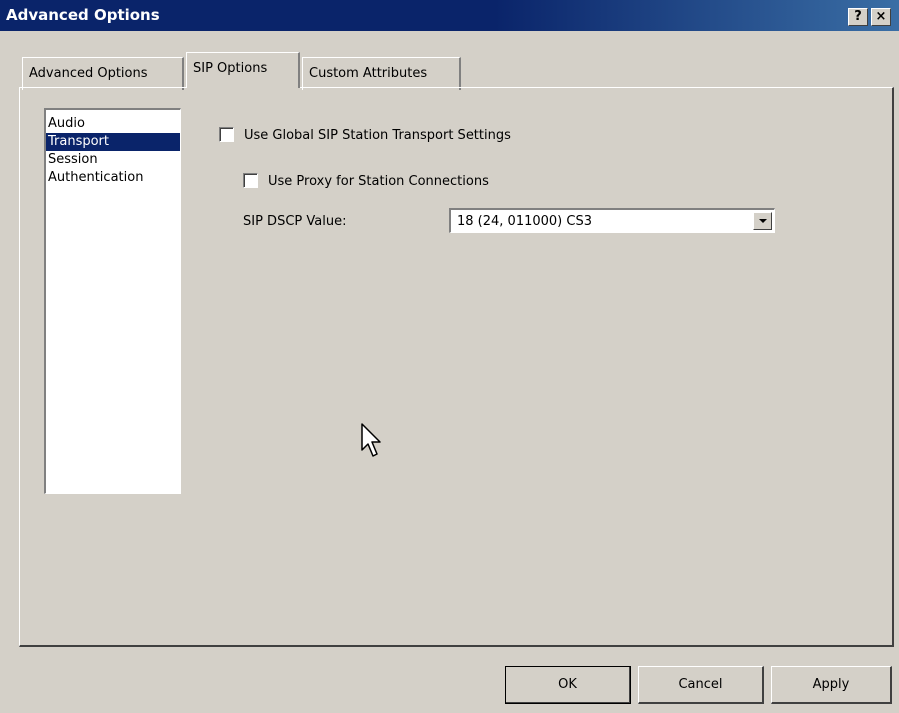 This screenshot has width=899, height=713. What do you see at coordinates (113, 160) in the screenshot?
I see `list-item-session: Session` at bounding box center [113, 160].